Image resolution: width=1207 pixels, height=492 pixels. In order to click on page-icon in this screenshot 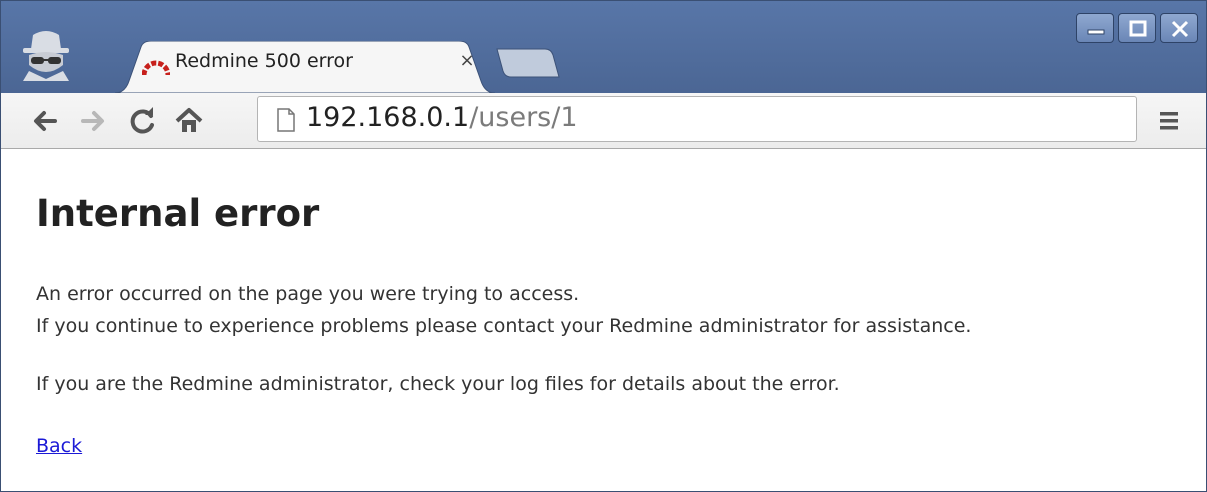, I will do `click(286, 120)`.